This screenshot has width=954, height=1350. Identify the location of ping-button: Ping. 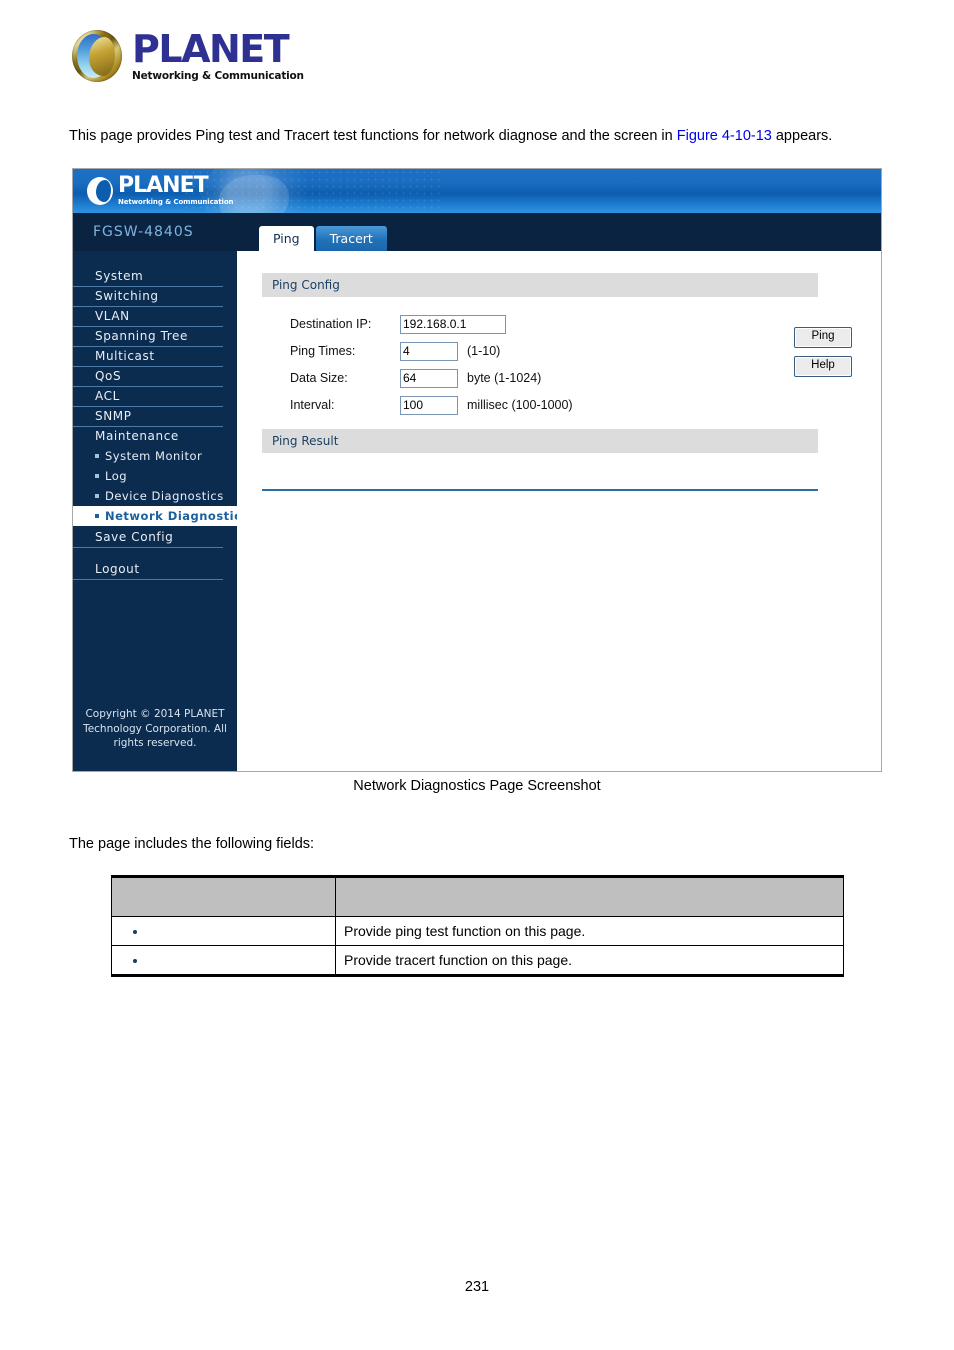
(823, 337).